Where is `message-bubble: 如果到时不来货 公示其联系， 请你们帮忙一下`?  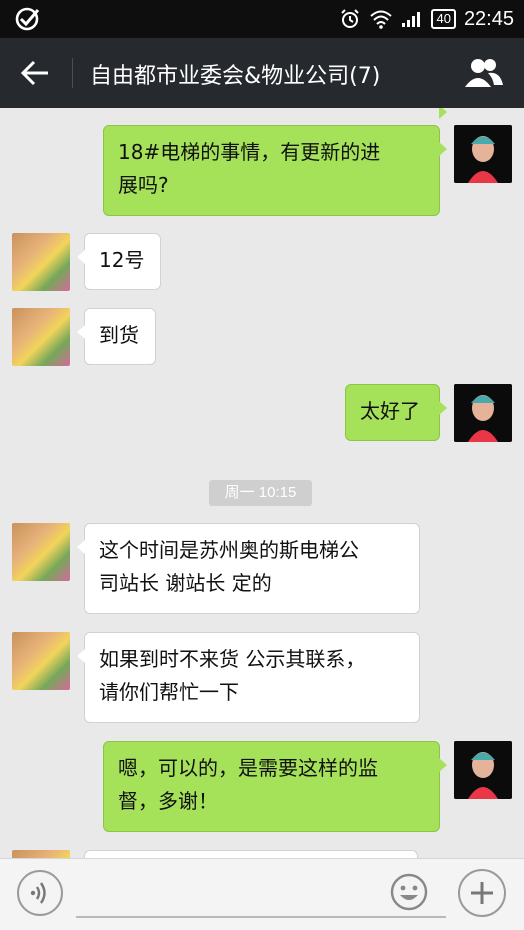
message-bubble: 如果到时不来货 公示其联系， 请你们帮忙一下 is located at coordinates (248, 677).